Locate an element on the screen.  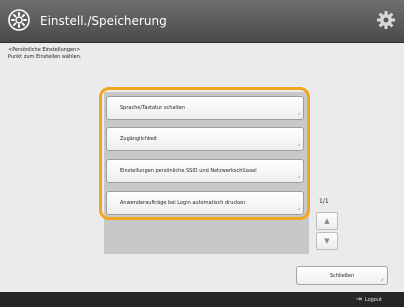
close-button-label: Schließen is located at coordinates (342, 276).